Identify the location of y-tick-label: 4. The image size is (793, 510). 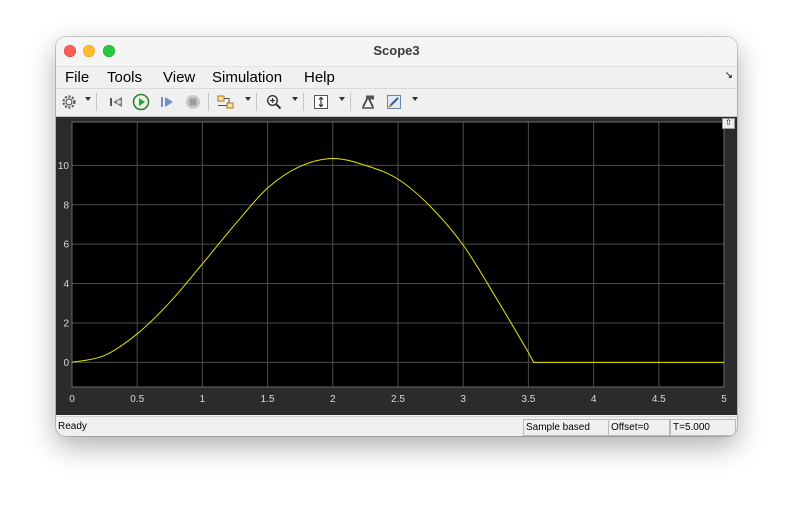
(66, 284).